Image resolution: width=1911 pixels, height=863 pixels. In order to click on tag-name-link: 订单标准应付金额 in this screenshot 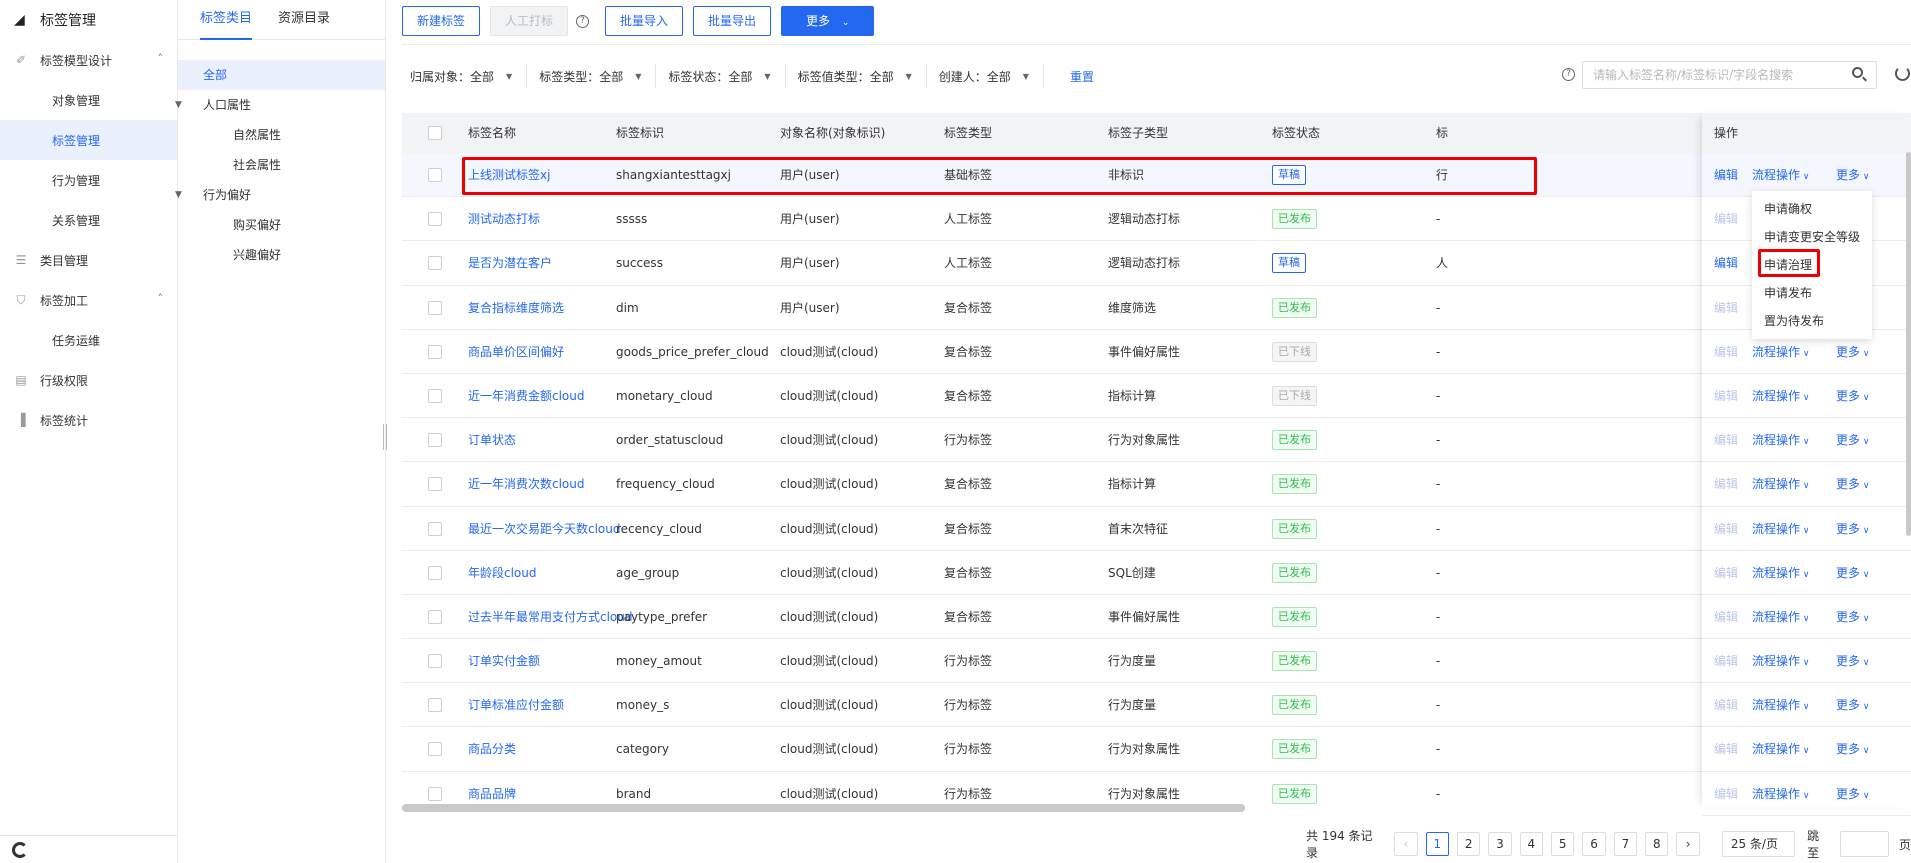, I will do `click(516, 705)`.